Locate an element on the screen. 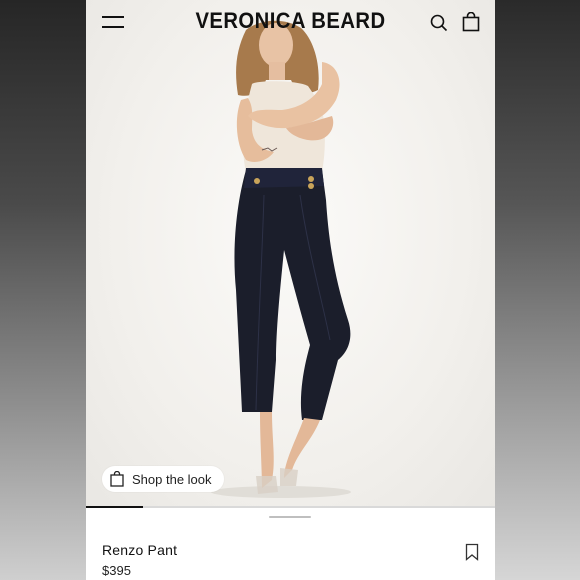  brand-logo: VERONICA BEARD is located at coordinates (290, 21).